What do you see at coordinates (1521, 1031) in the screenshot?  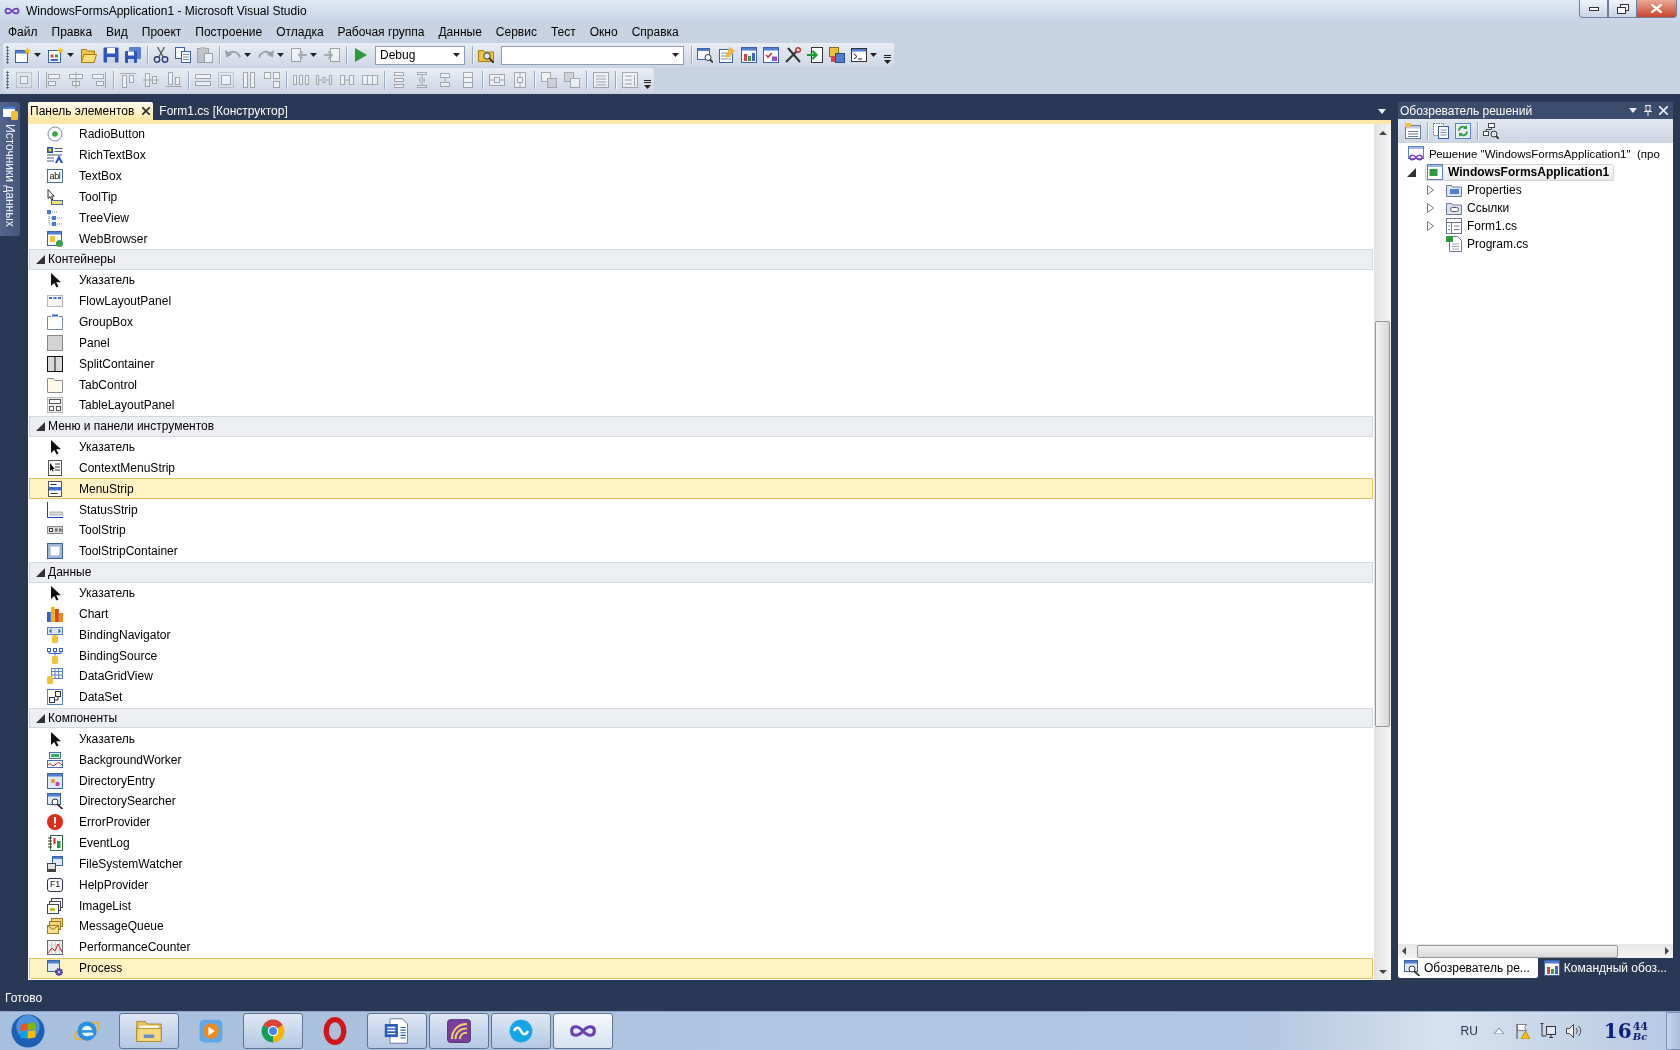 I see `flag-warning-icon` at bounding box center [1521, 1031].